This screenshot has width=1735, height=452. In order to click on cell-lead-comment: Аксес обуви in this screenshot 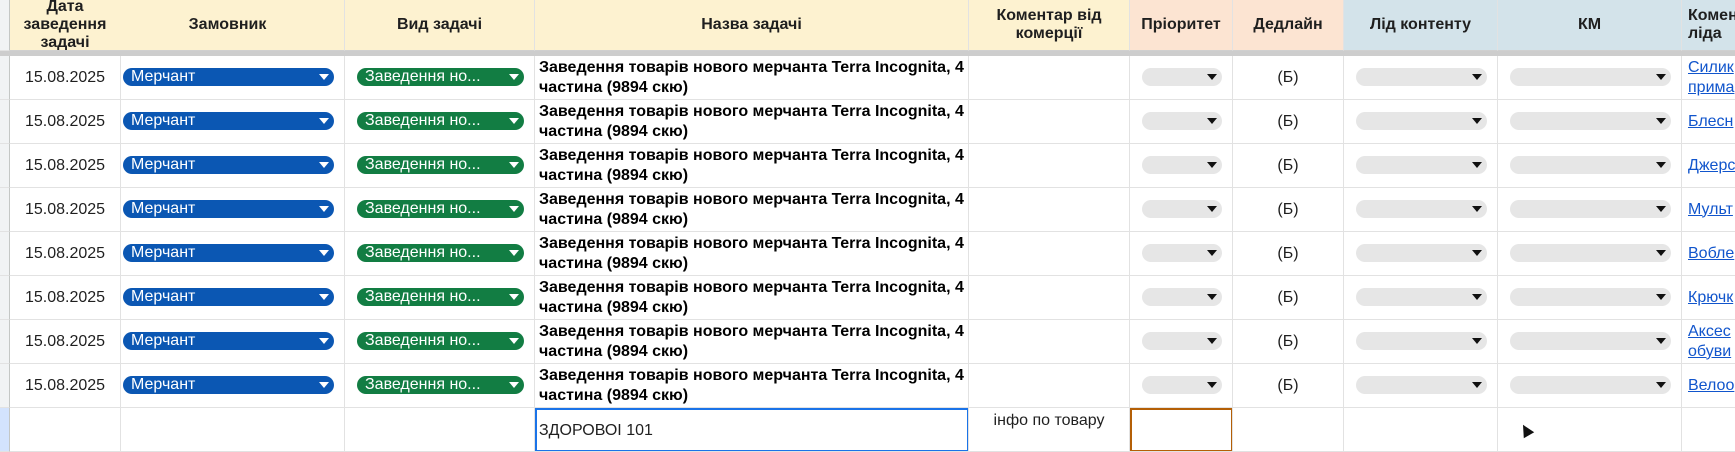, I will do `click(1708, 342)`.